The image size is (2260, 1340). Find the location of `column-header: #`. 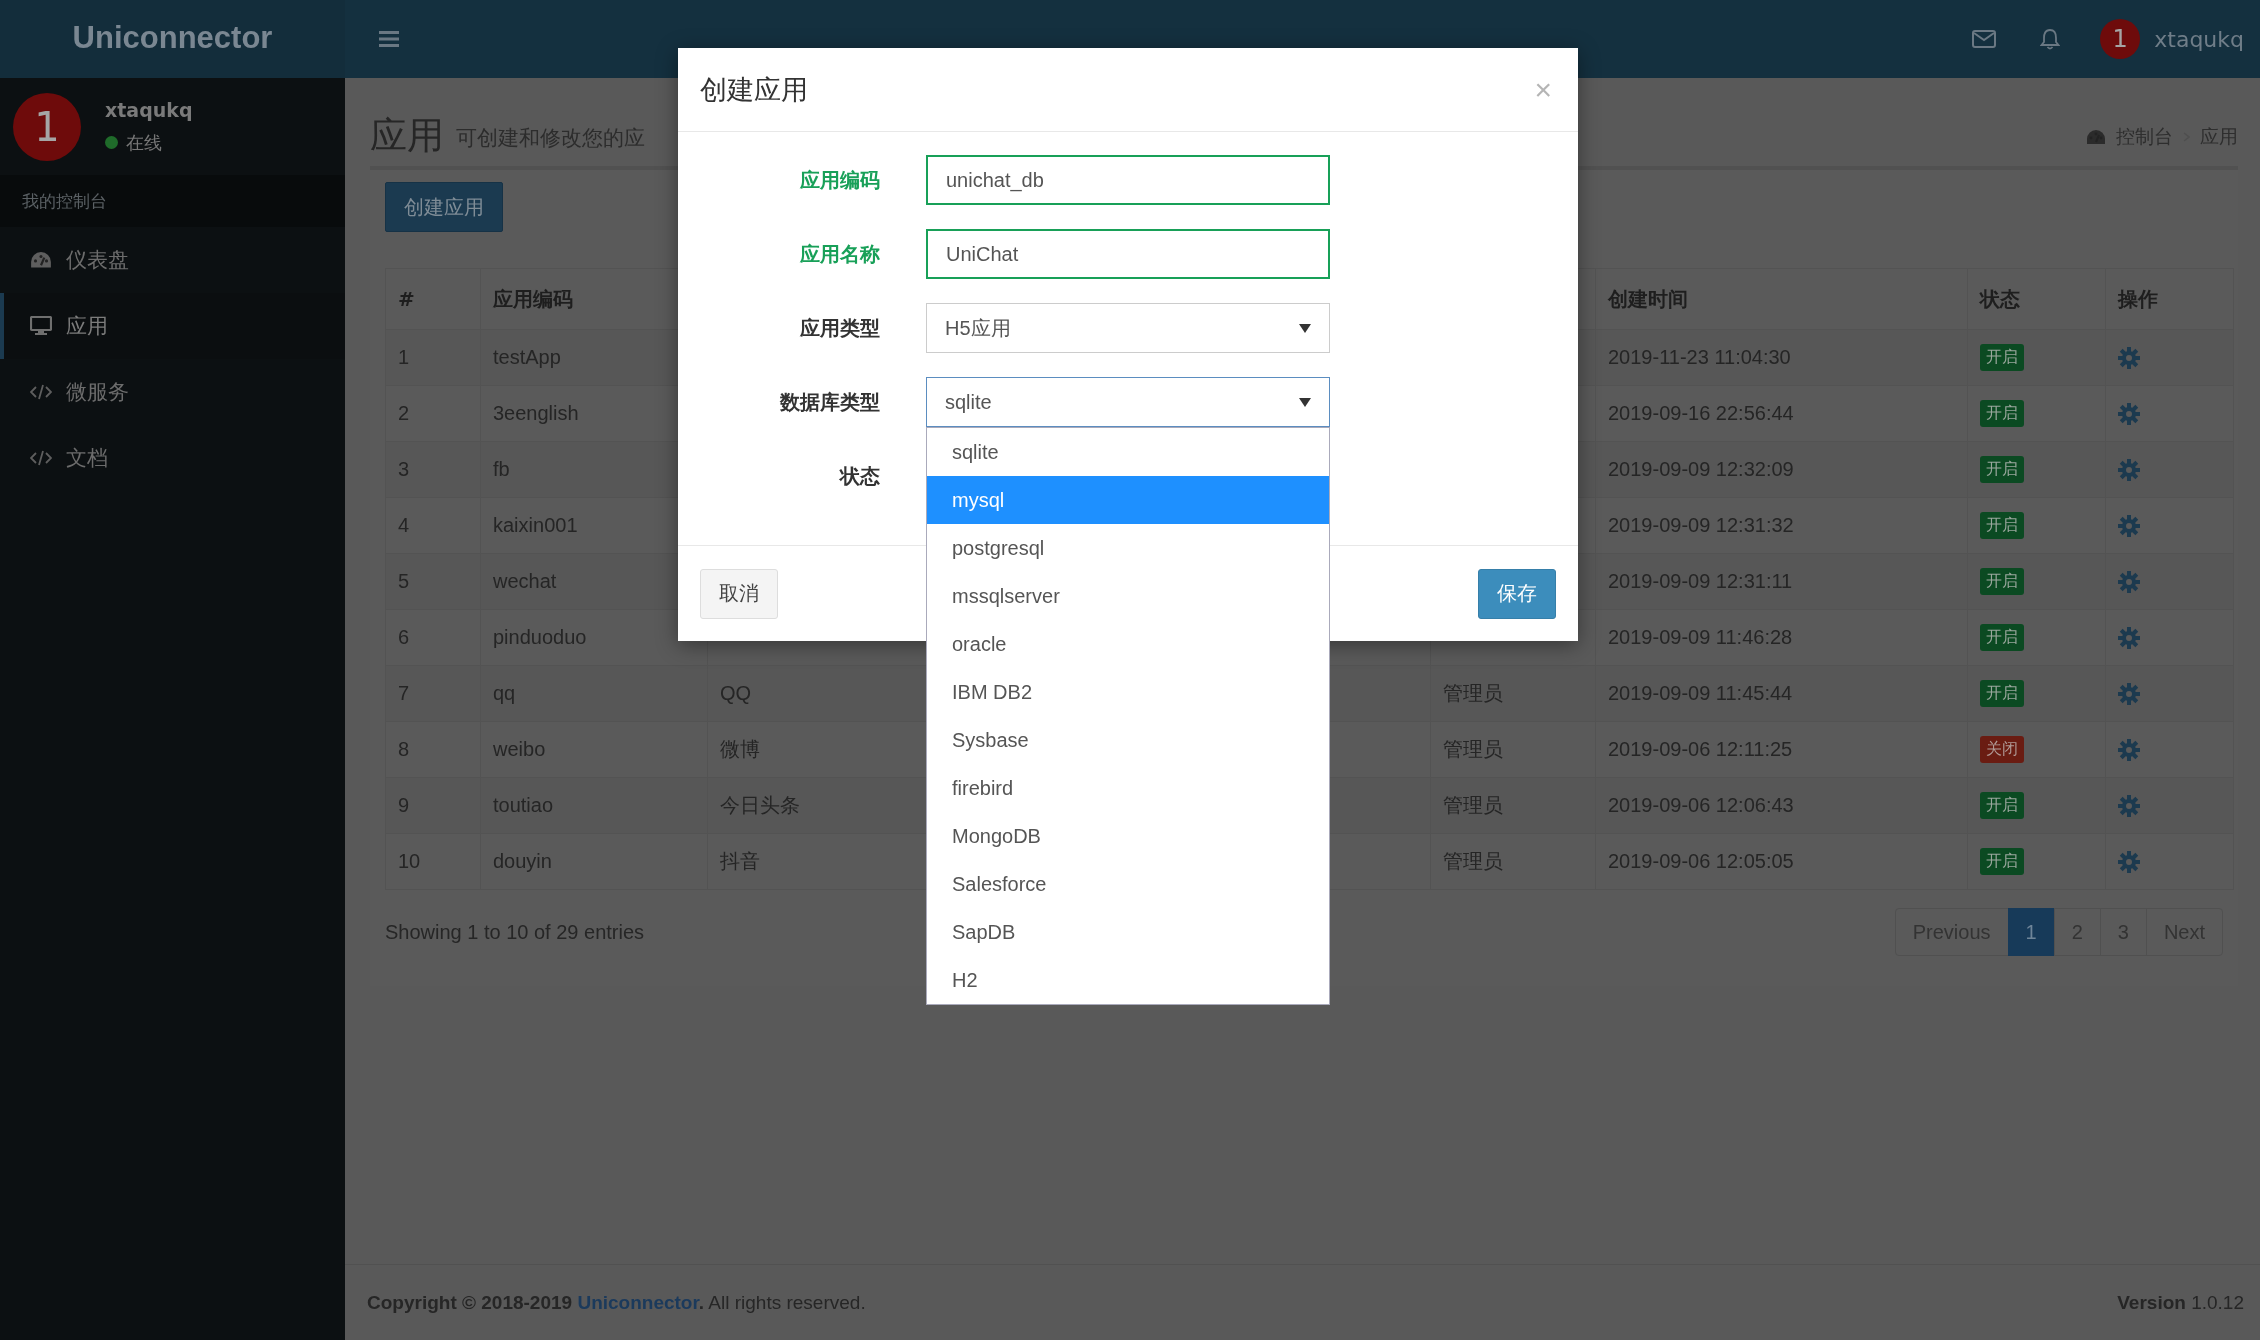

column-header: # is located at coordinates (406, 299).